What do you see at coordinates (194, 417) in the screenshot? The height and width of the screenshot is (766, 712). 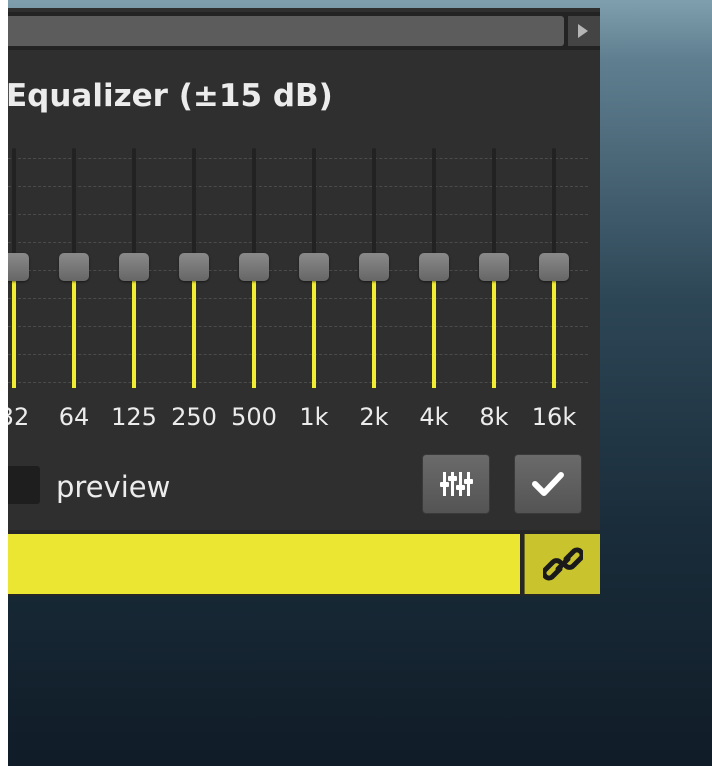 I see `frequency-label: 250` at bounding box center [194, 417].